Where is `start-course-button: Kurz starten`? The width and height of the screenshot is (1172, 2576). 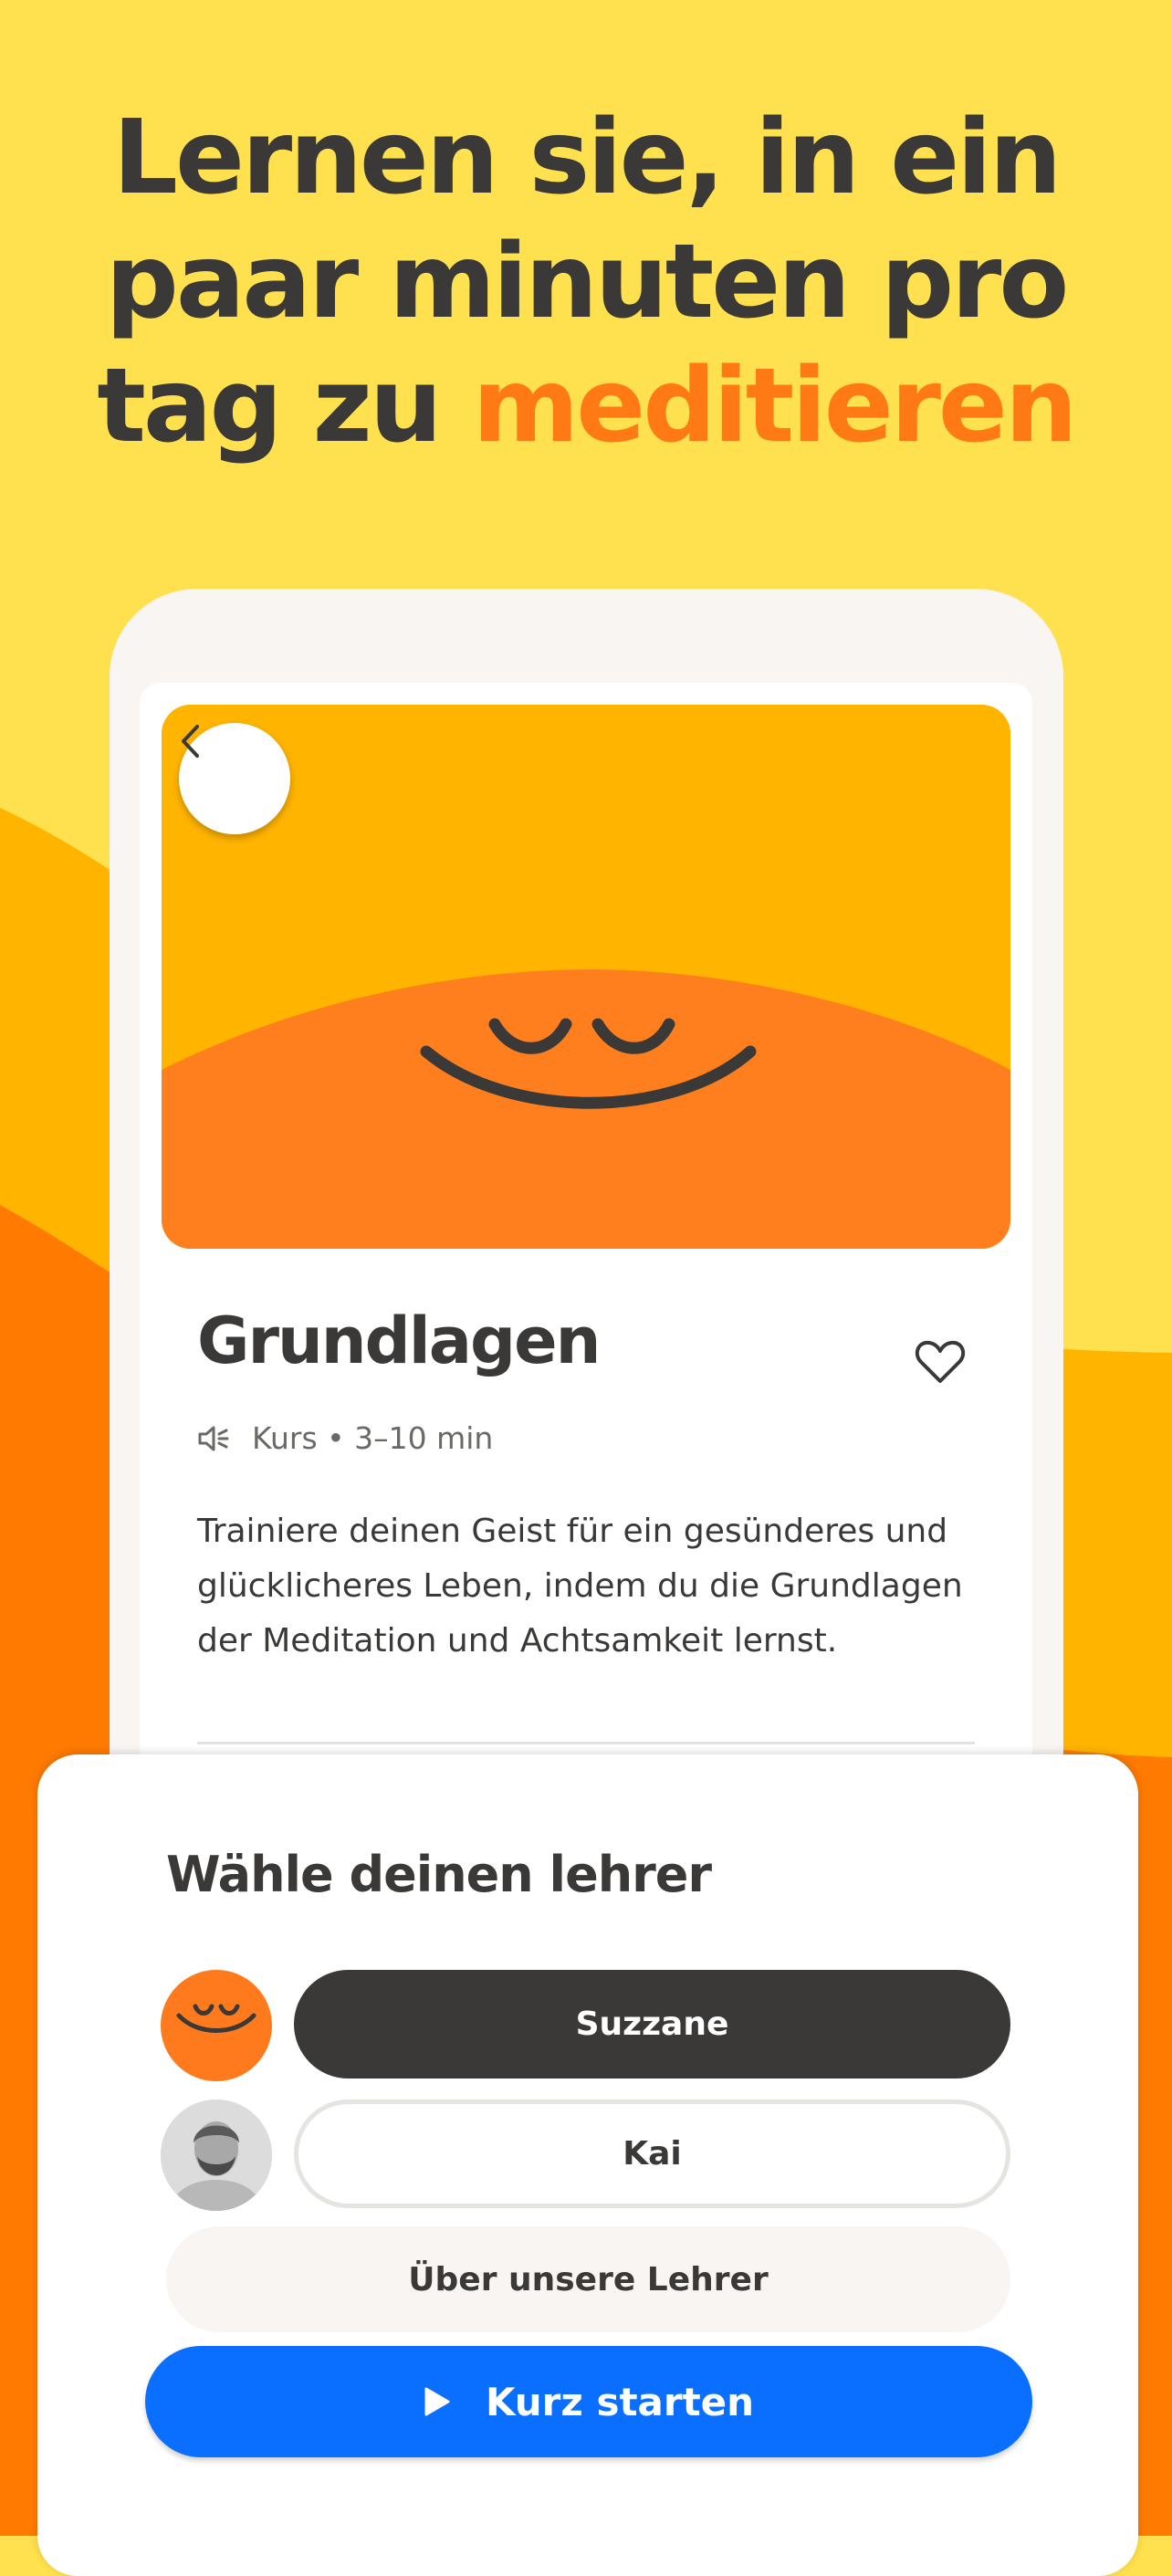
start-course-button: Kurz starten is located at coordinates (588, 2401).